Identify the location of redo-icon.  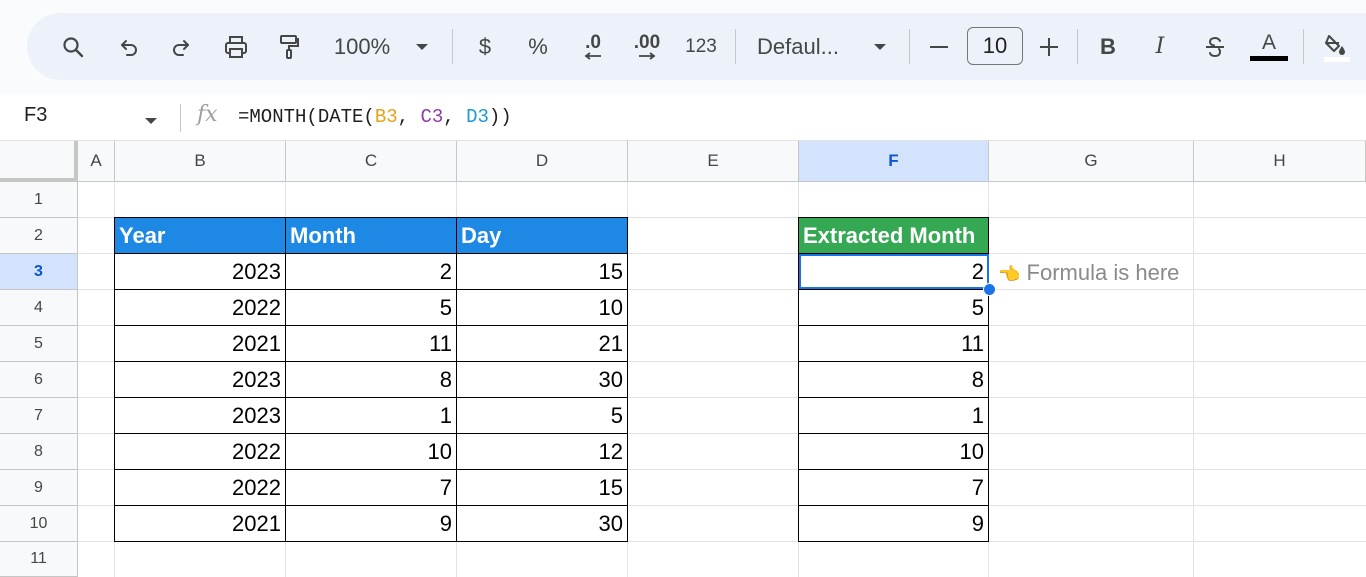
(181, 46).